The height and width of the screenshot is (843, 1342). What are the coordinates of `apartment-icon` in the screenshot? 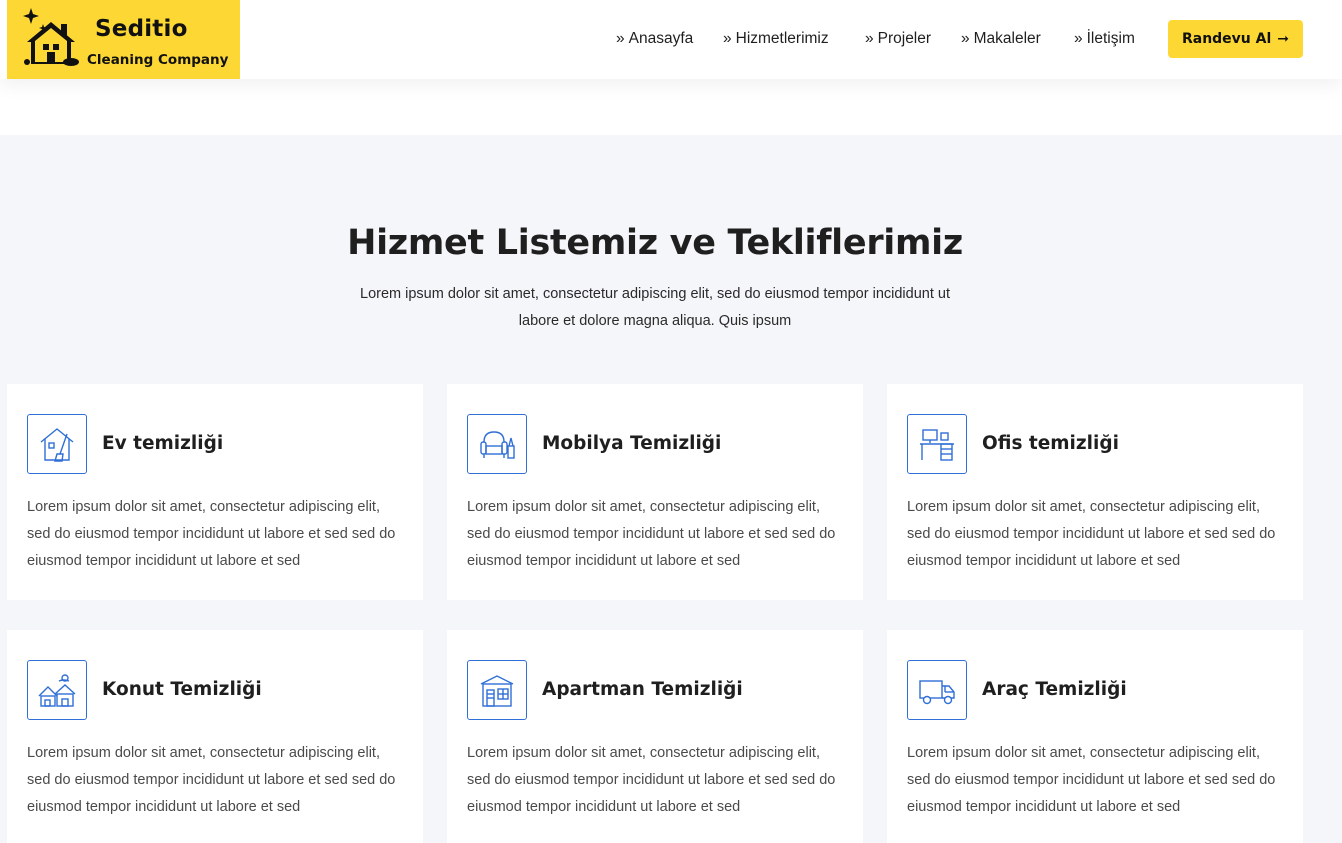 It's located at (497, 690).